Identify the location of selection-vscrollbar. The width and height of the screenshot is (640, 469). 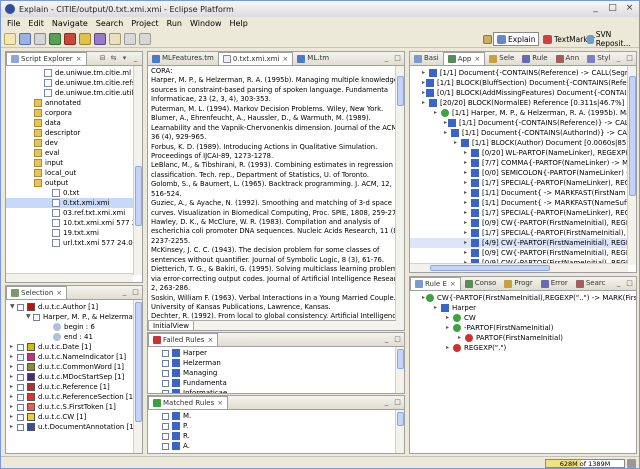
(137, 376).